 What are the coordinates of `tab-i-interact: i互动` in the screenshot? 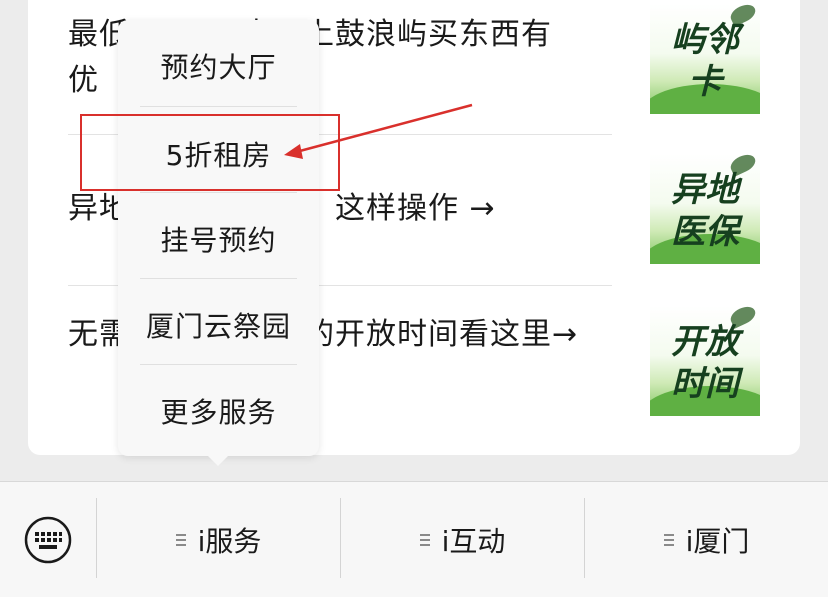 It's located at (462, 539).